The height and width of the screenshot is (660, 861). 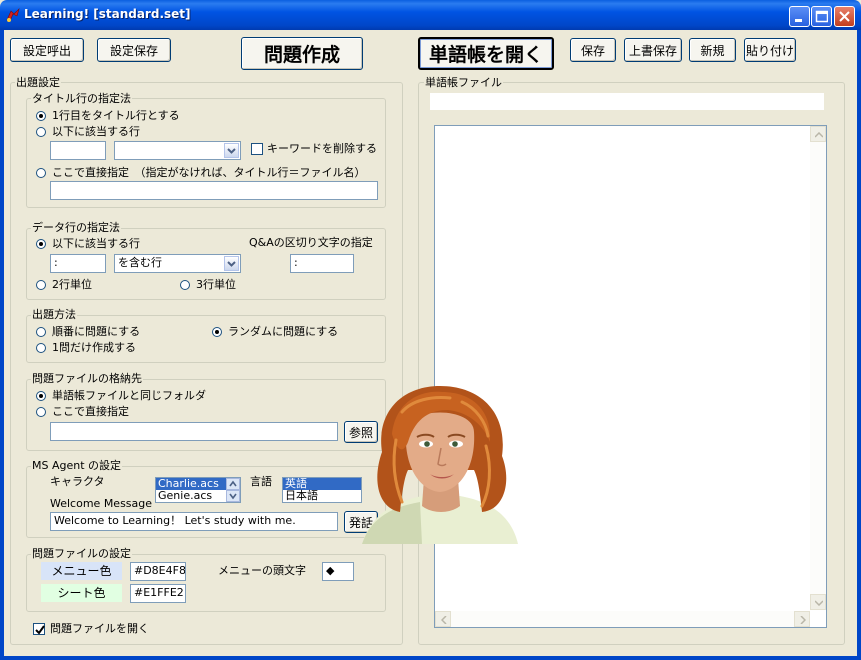 I want to click on data-match-input: :, so click(x=78, y=263).